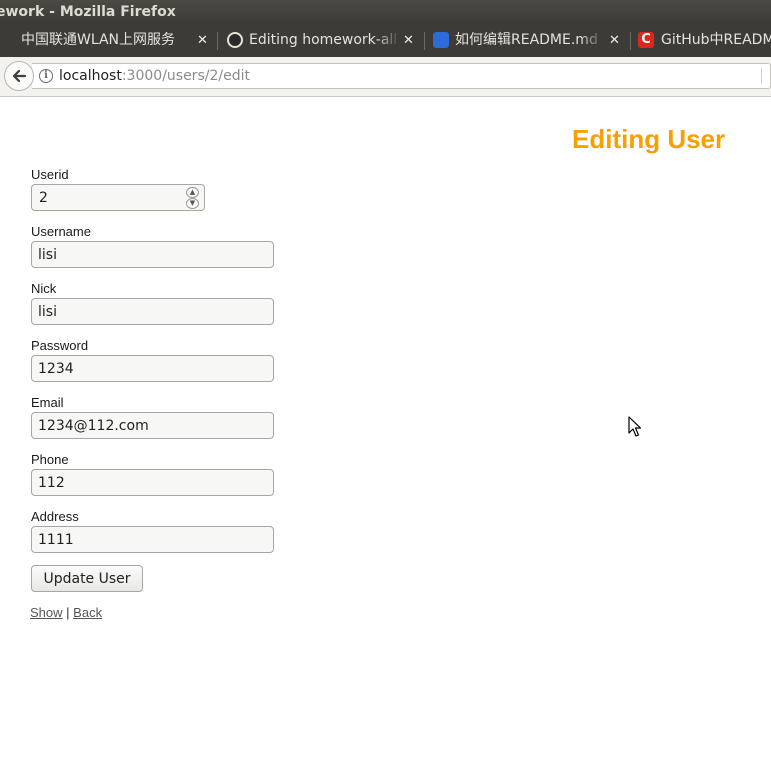  Describe the element at coordinates (60, 345) in the screenshot. I see `password-label: Password` at that location.